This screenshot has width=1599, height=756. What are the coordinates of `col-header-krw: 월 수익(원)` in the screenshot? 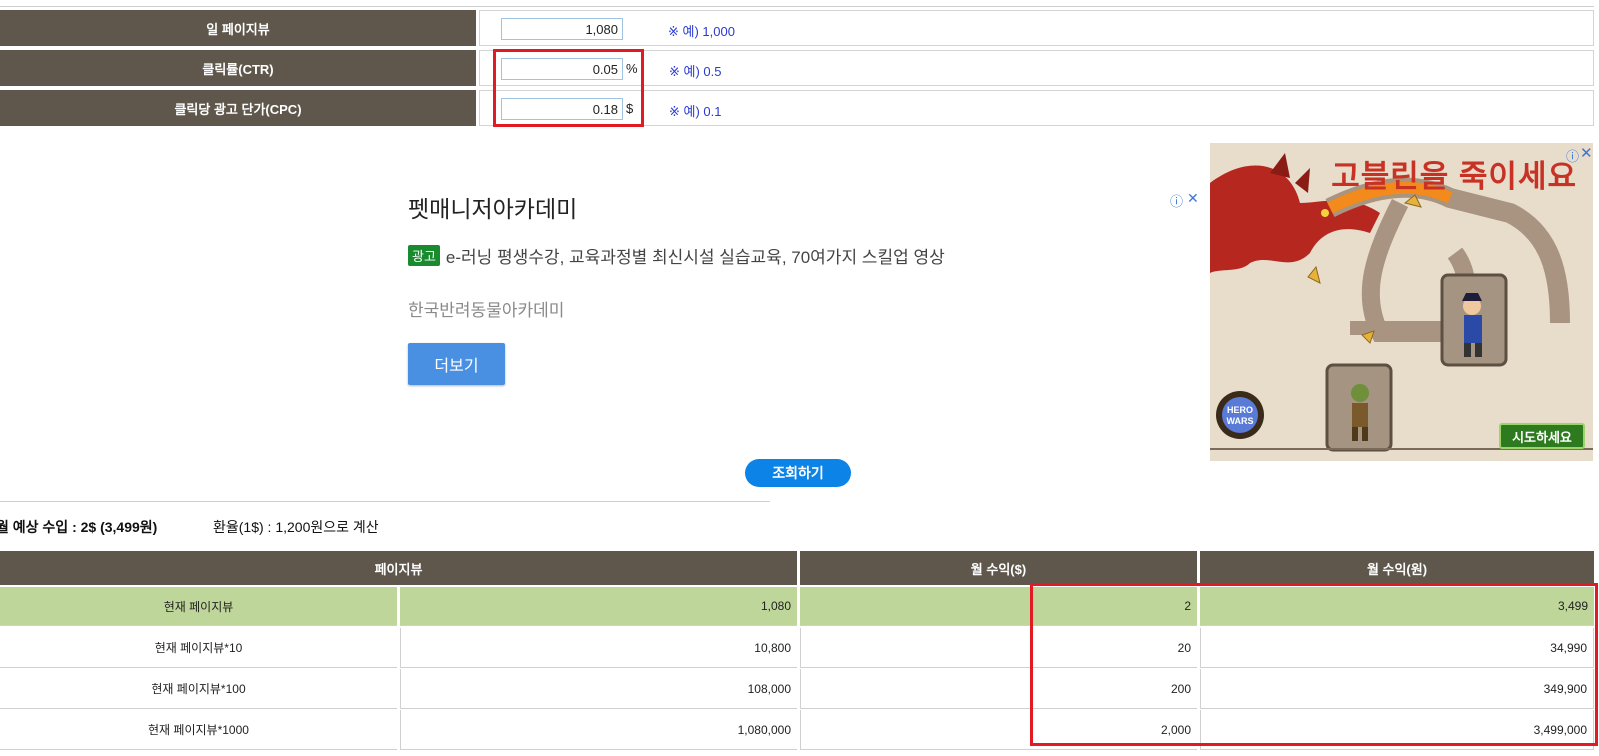 It's located at (1397, 568).